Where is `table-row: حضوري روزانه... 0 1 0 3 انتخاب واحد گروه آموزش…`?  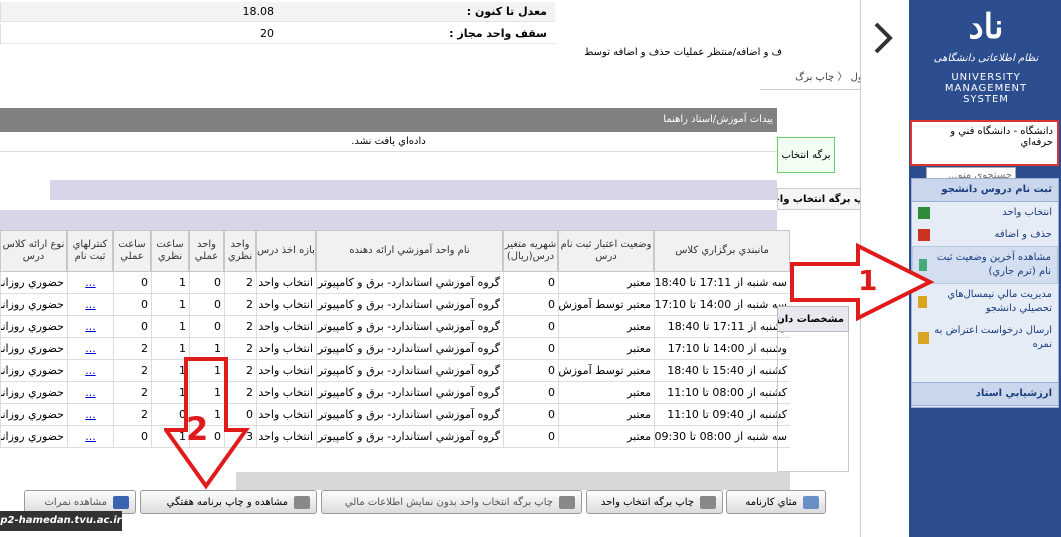
table-row: حضوري روزانه... 0 1 0 3 انتخاب واحد گروه آموزش… is located at coordinates (395, 437).